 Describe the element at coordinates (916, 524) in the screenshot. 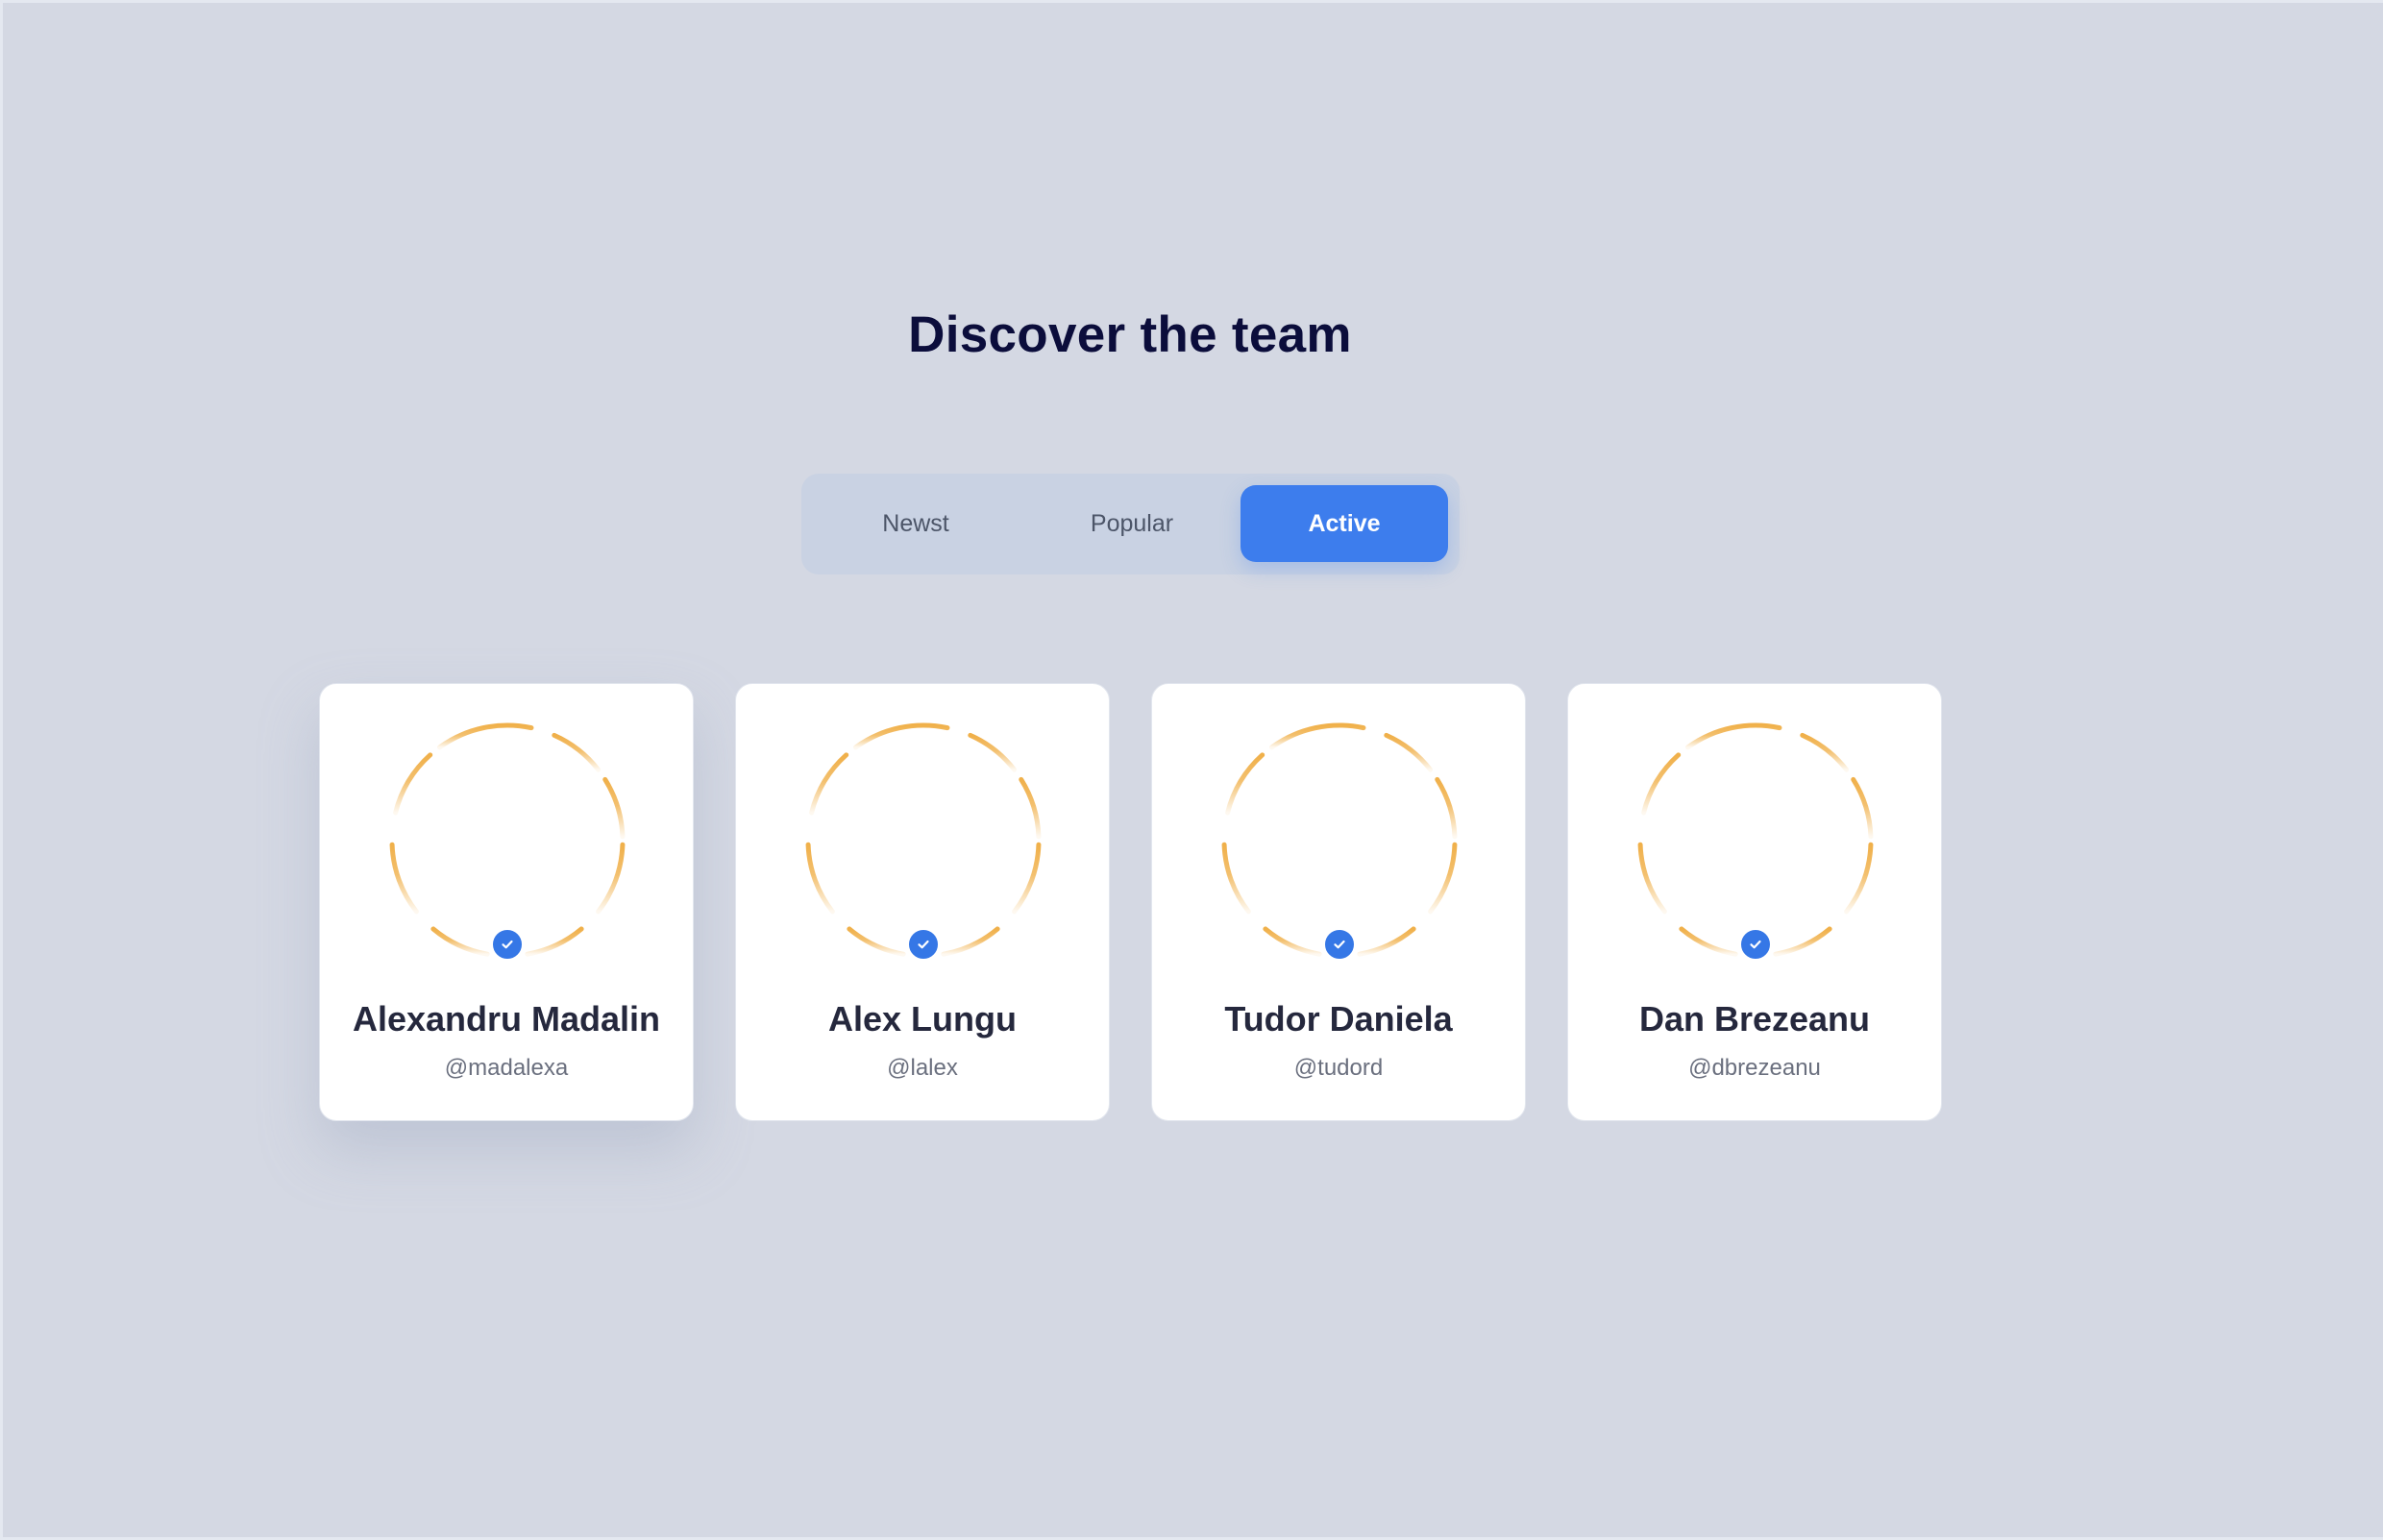

I see `tab-newest: Newst` at that location.